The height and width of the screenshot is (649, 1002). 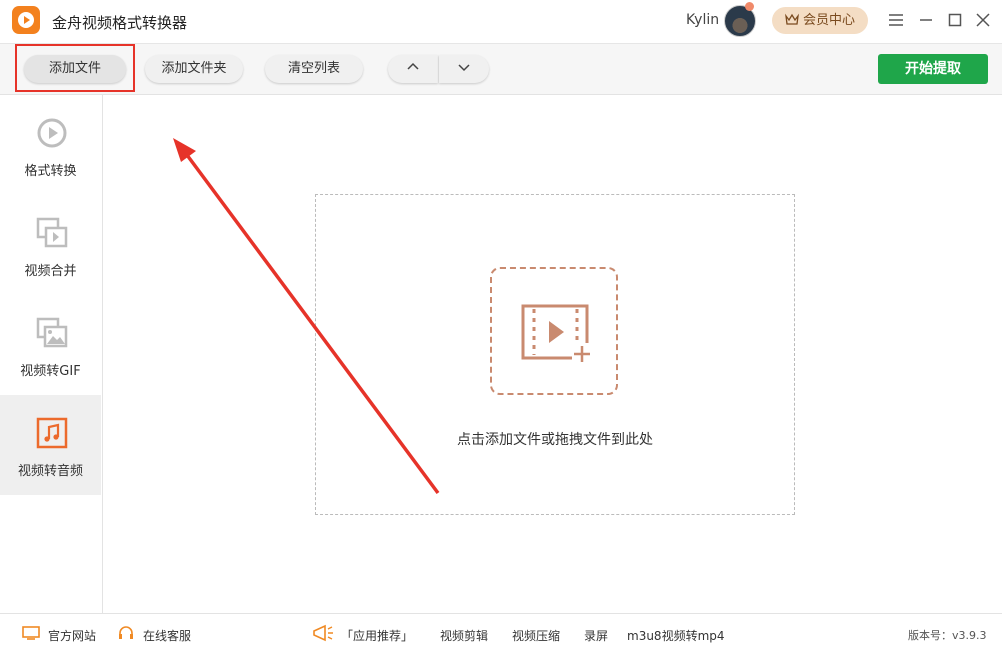 What do you see at coordinates (52, 332) in the screenshot?
I see `image-icon` at bounding box center [52, 332].